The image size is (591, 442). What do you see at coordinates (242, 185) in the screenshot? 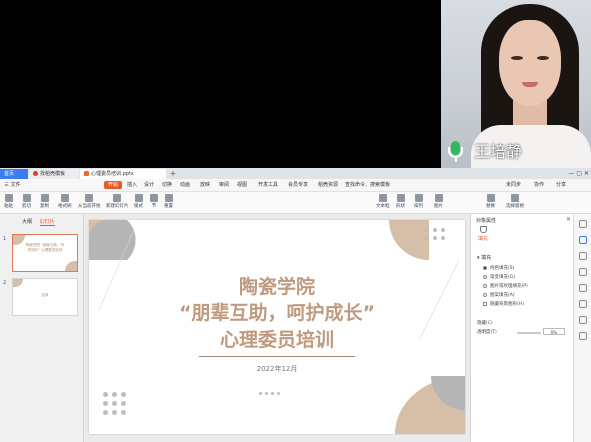
I see `menu-view: 视图` at bounding box center [242, 185].